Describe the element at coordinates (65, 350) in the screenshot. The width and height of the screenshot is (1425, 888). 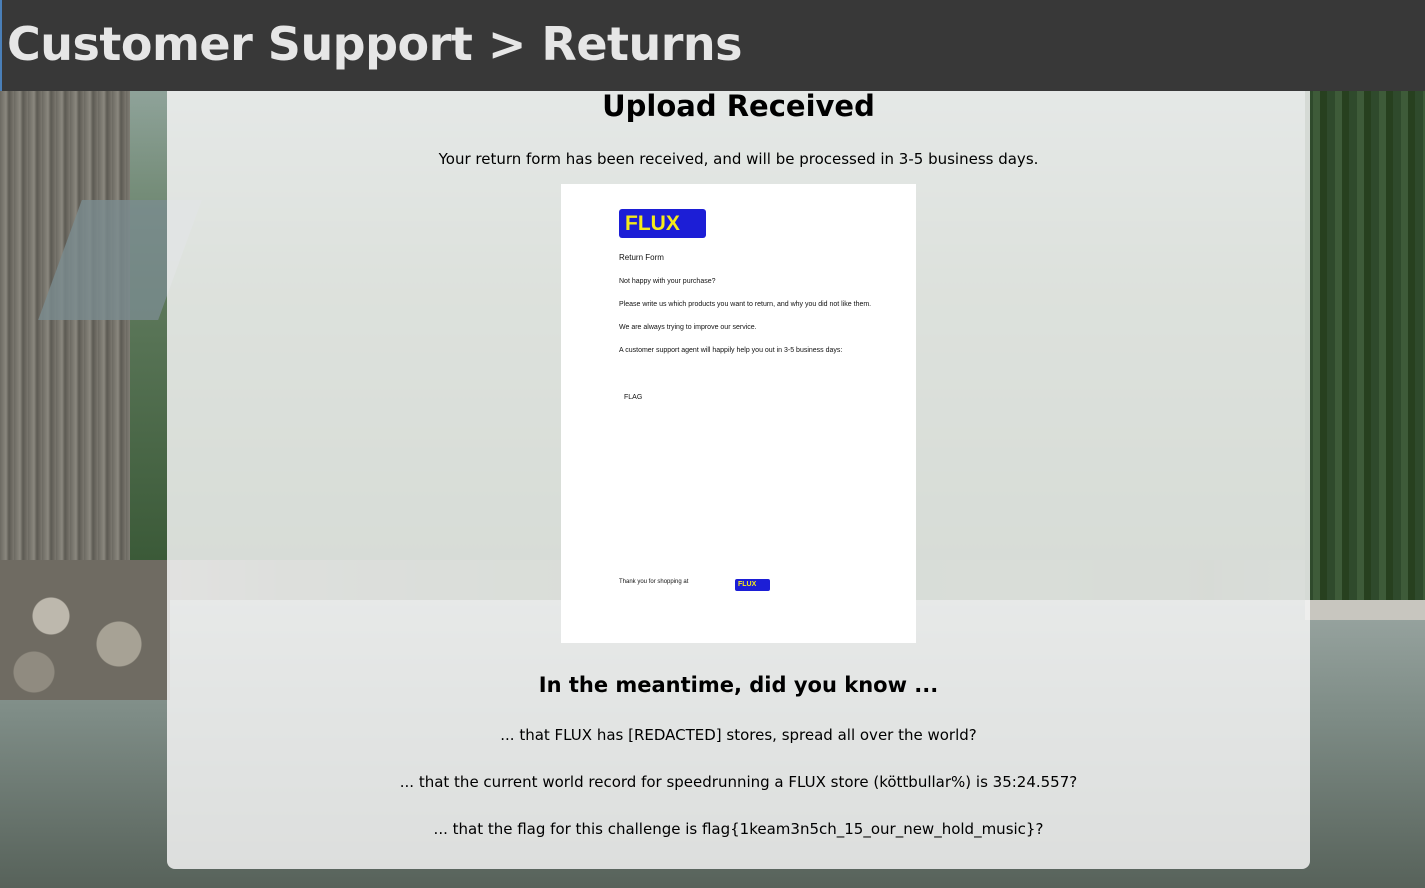
I see `background-boathouse` at that location.